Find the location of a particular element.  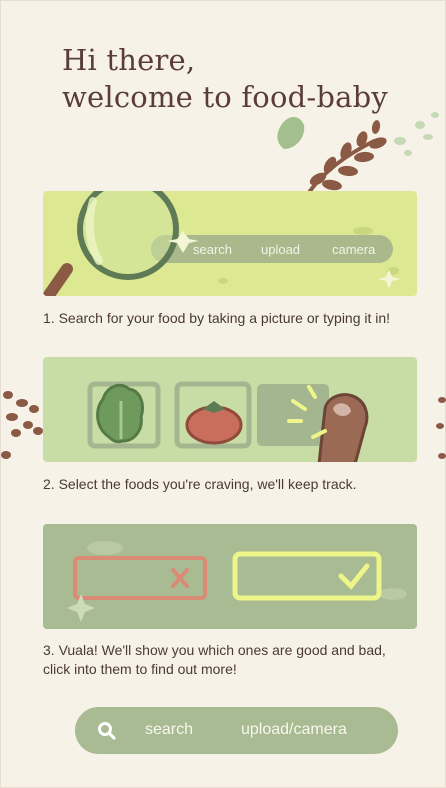

search-button: search is located at coordinates (169, 730).